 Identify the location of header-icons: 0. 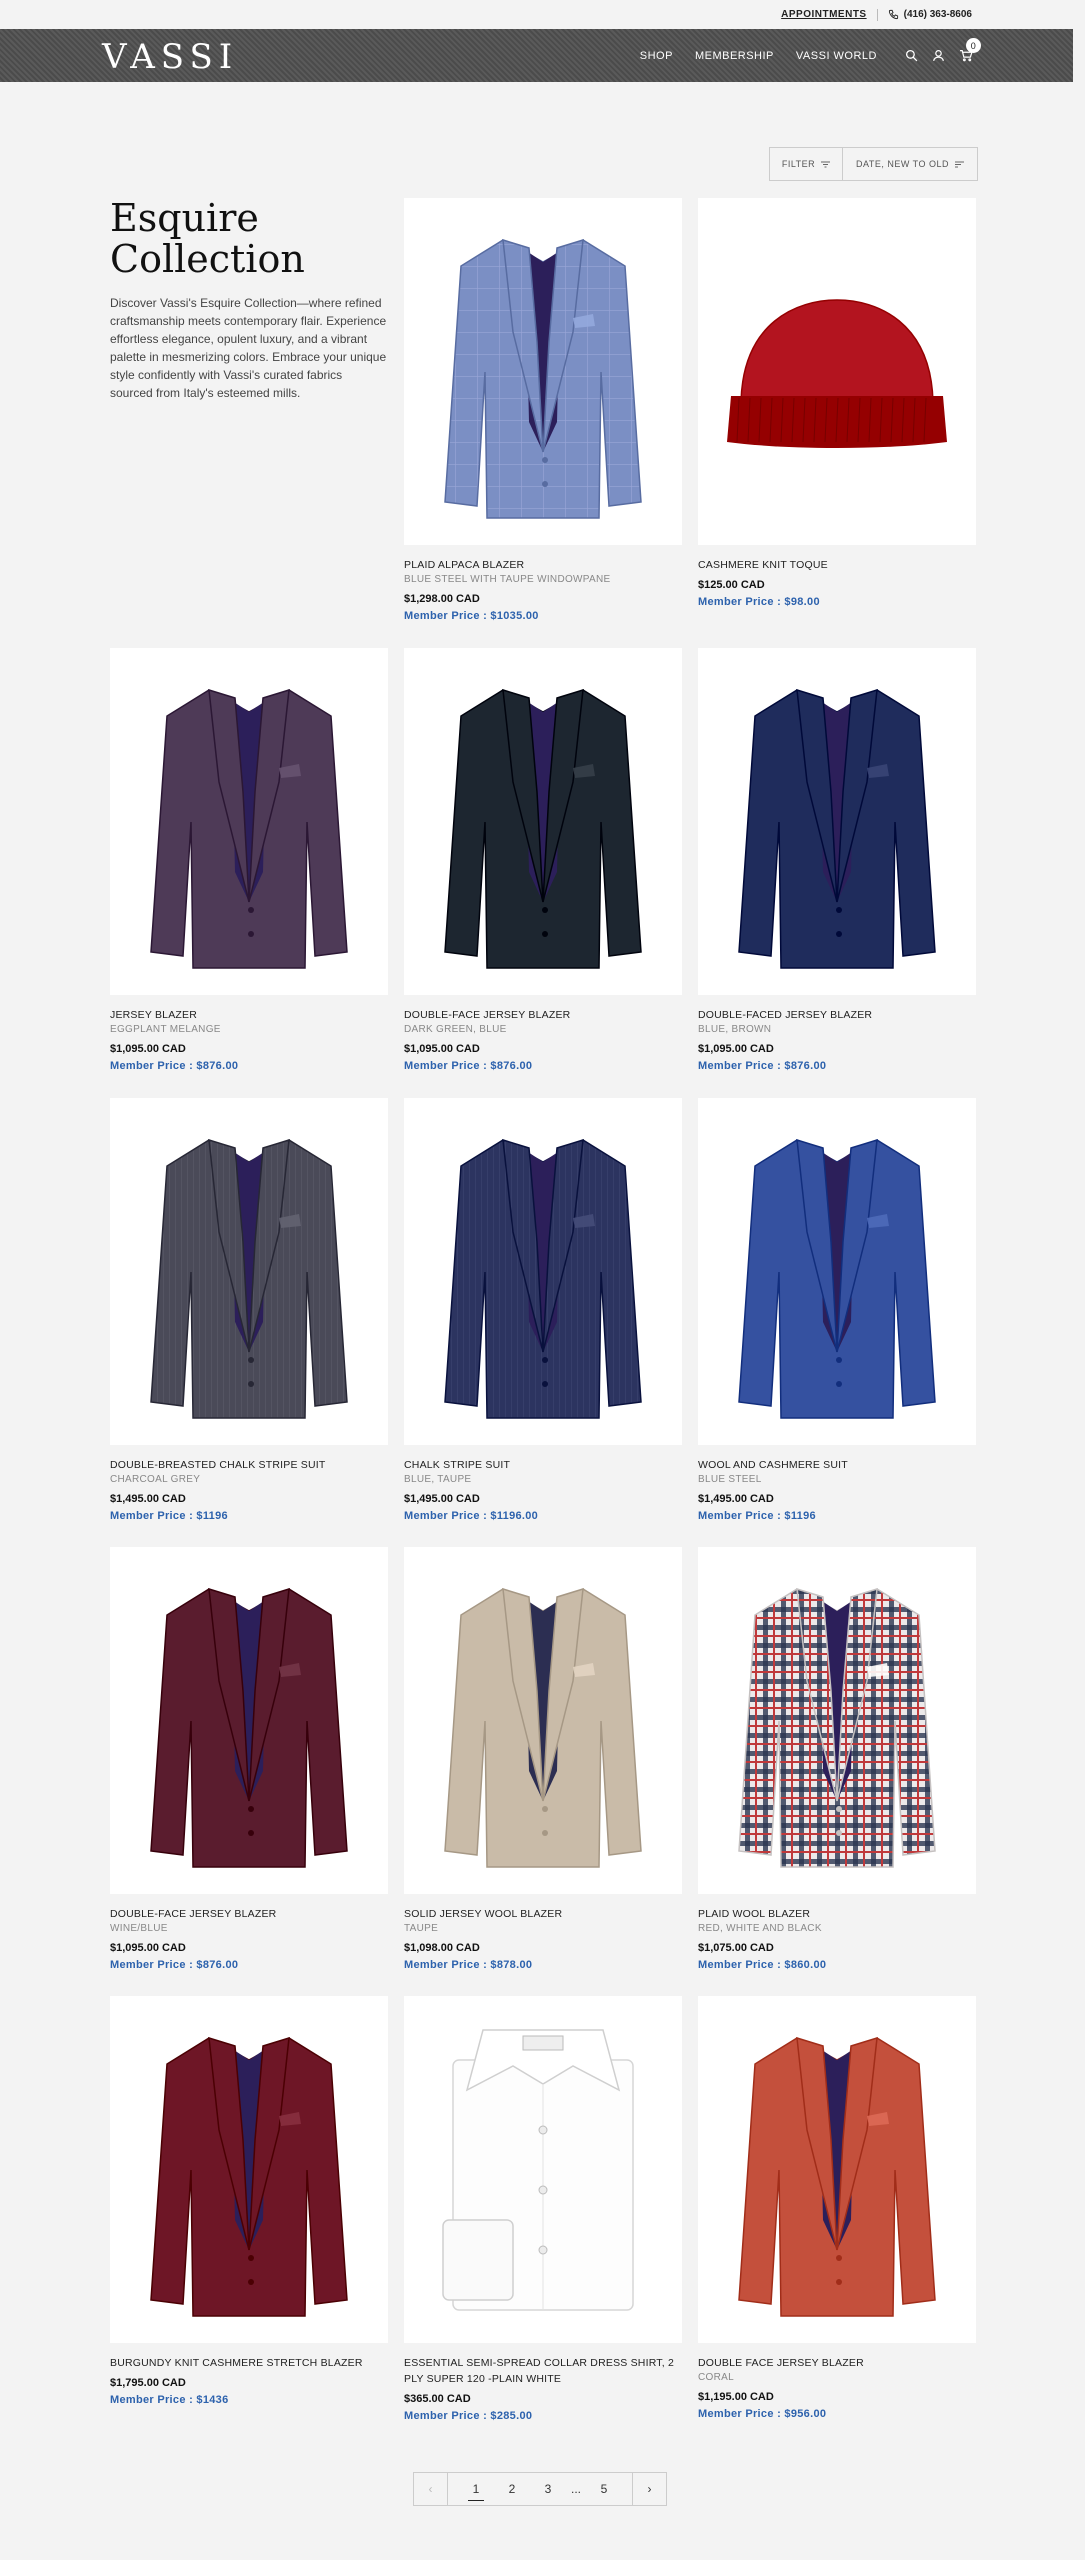
(943, 50).